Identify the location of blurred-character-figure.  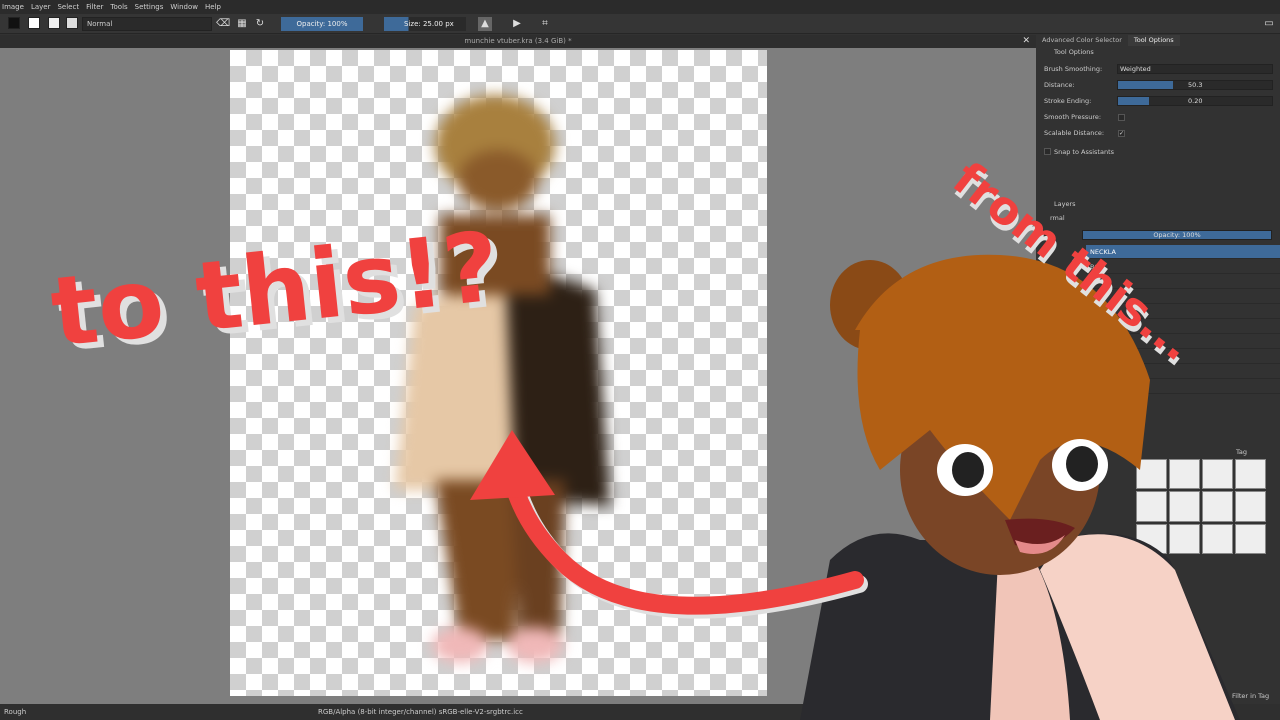
(502, 379).